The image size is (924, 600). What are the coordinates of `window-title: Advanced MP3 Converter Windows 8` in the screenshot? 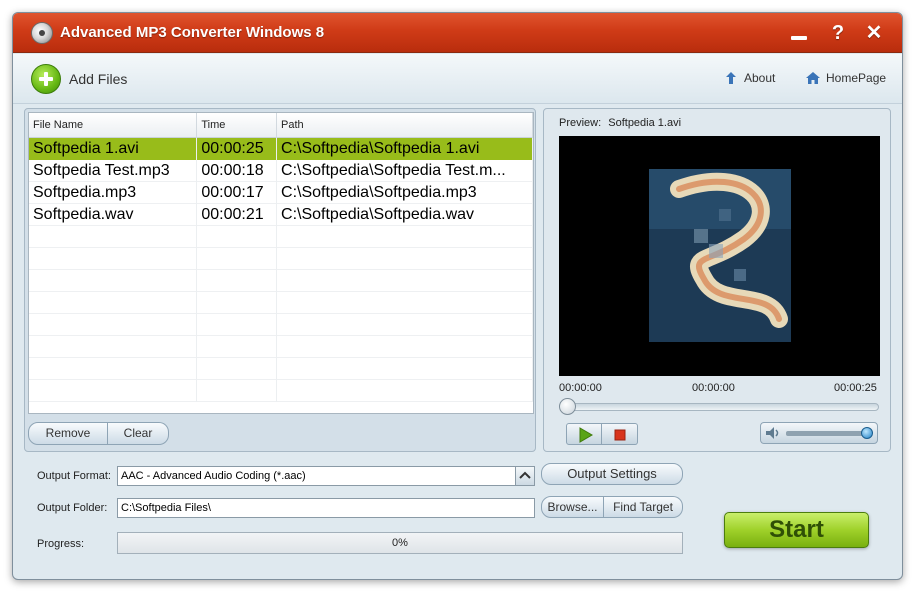 It's located at (192, 32).